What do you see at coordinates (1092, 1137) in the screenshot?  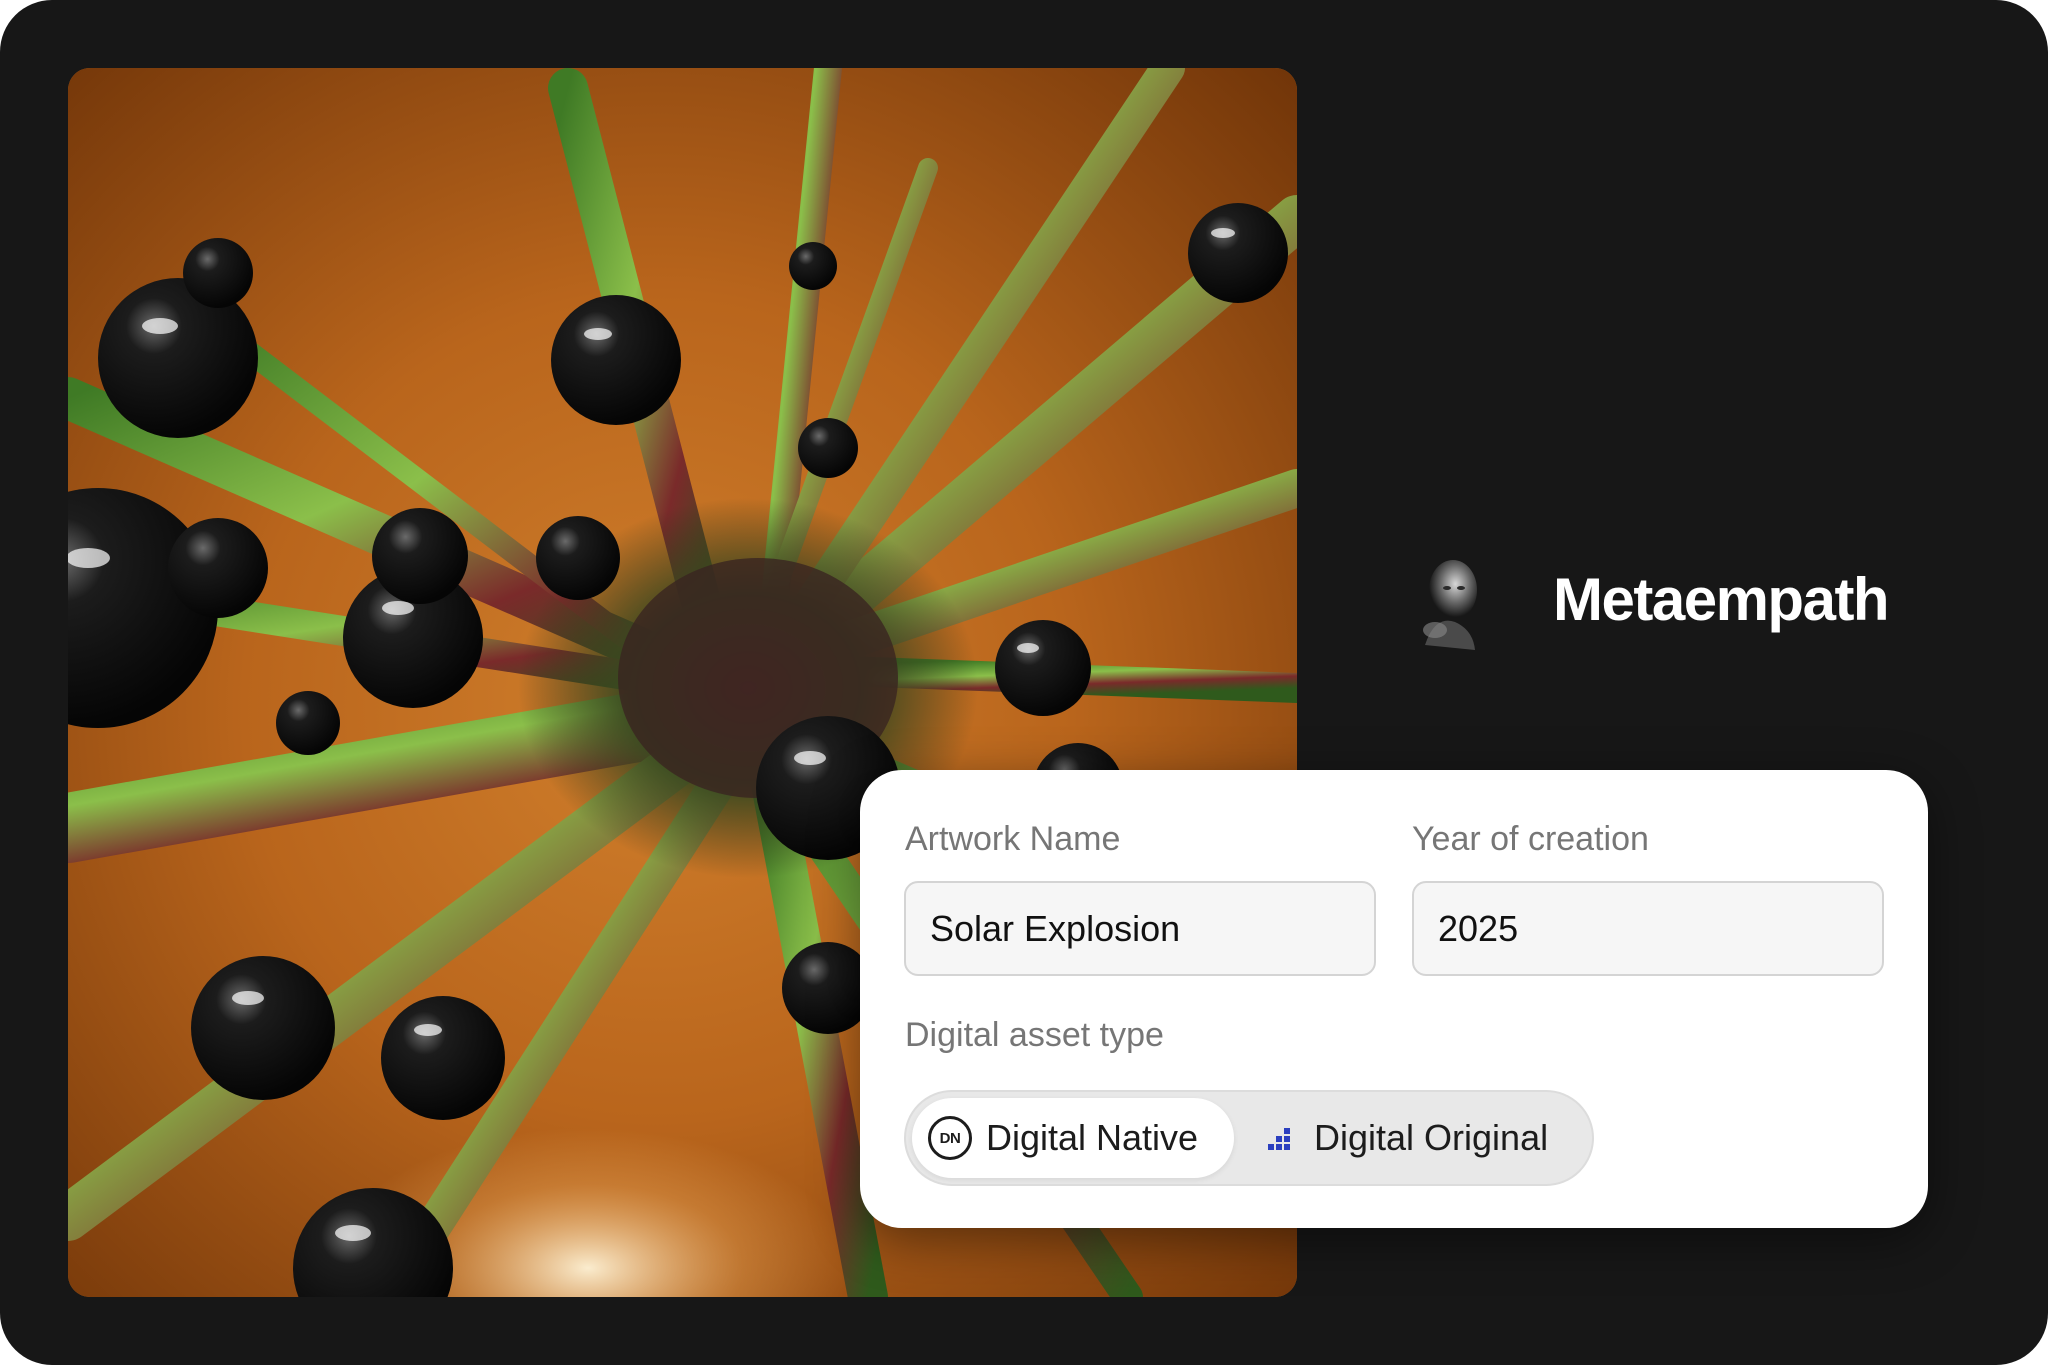 I see `option-digital-native-label: Digital Native` at bounding box center [1092, 1137].